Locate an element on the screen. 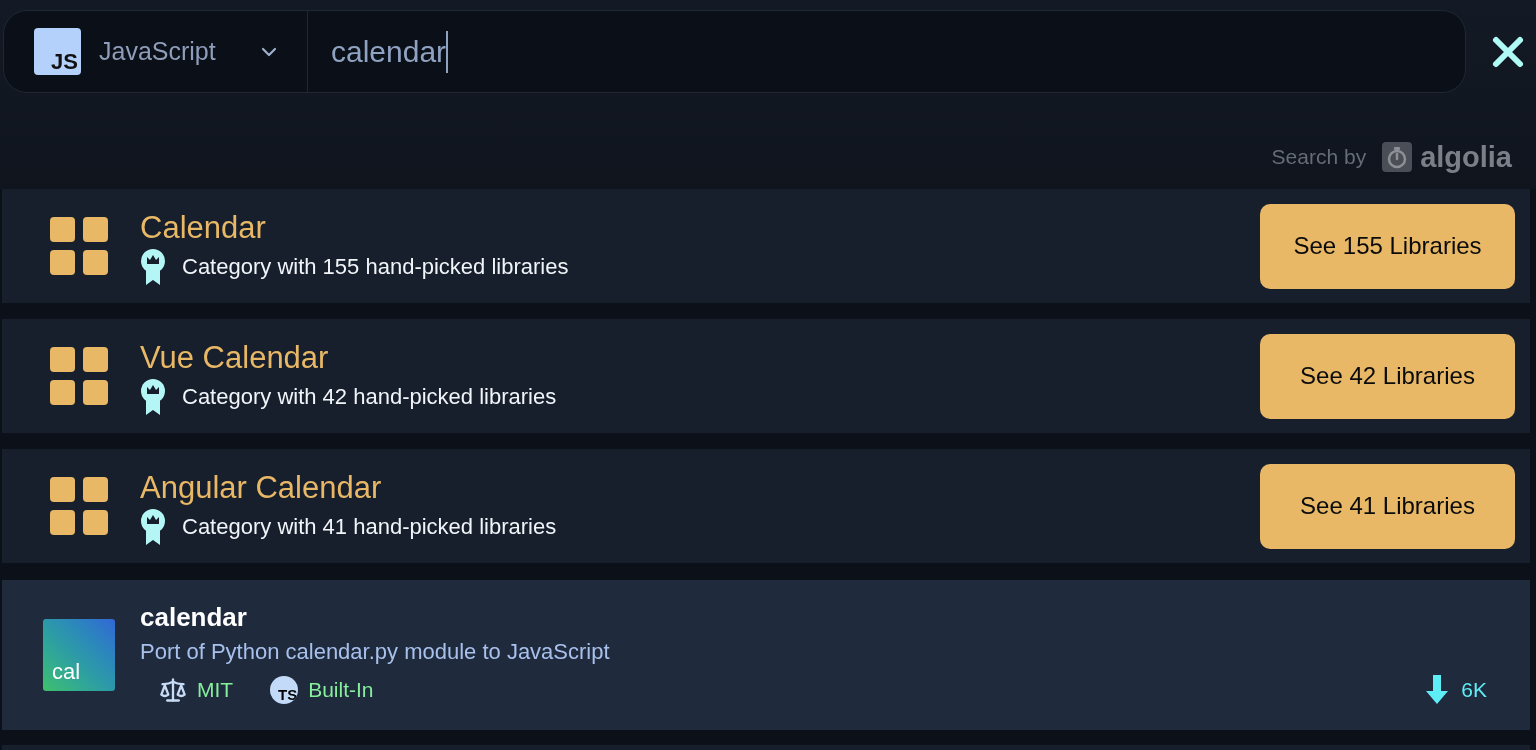  typescript-badge: TS is located at coordinates (284, 690).